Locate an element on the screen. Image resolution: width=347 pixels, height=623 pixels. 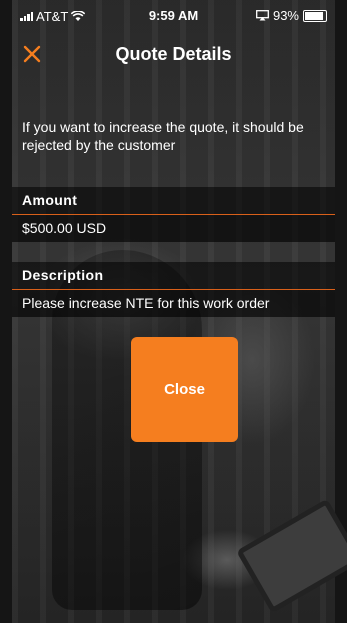
description-label: Description is located at coordinates (63, 275).